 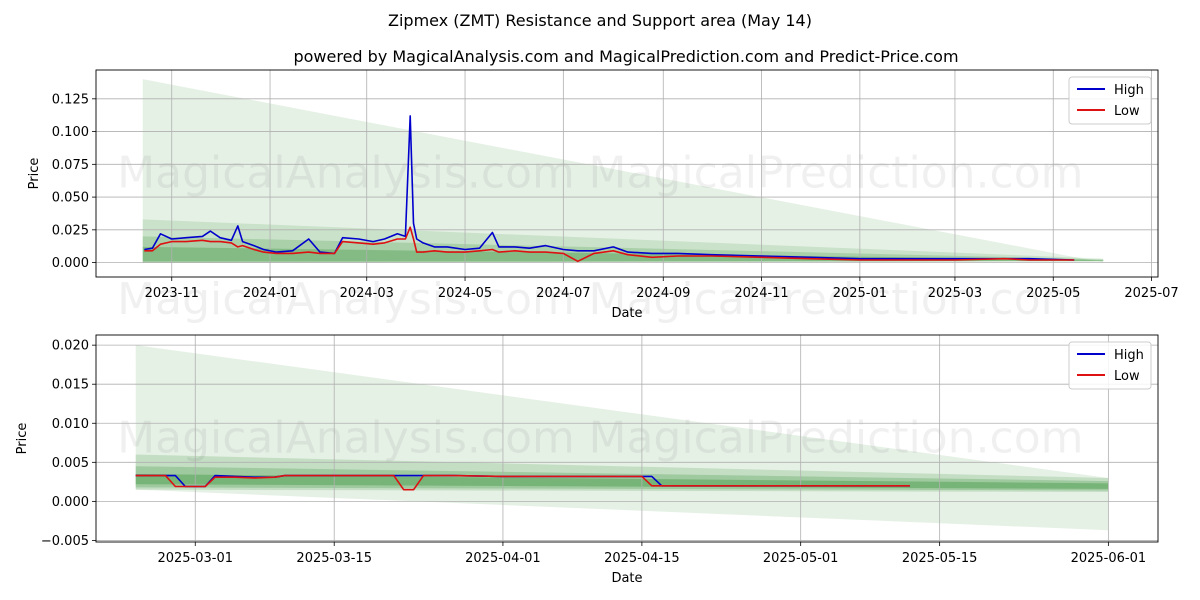 I want to click on x-tick-label: 2025-07, so click(x=1151, y=293).